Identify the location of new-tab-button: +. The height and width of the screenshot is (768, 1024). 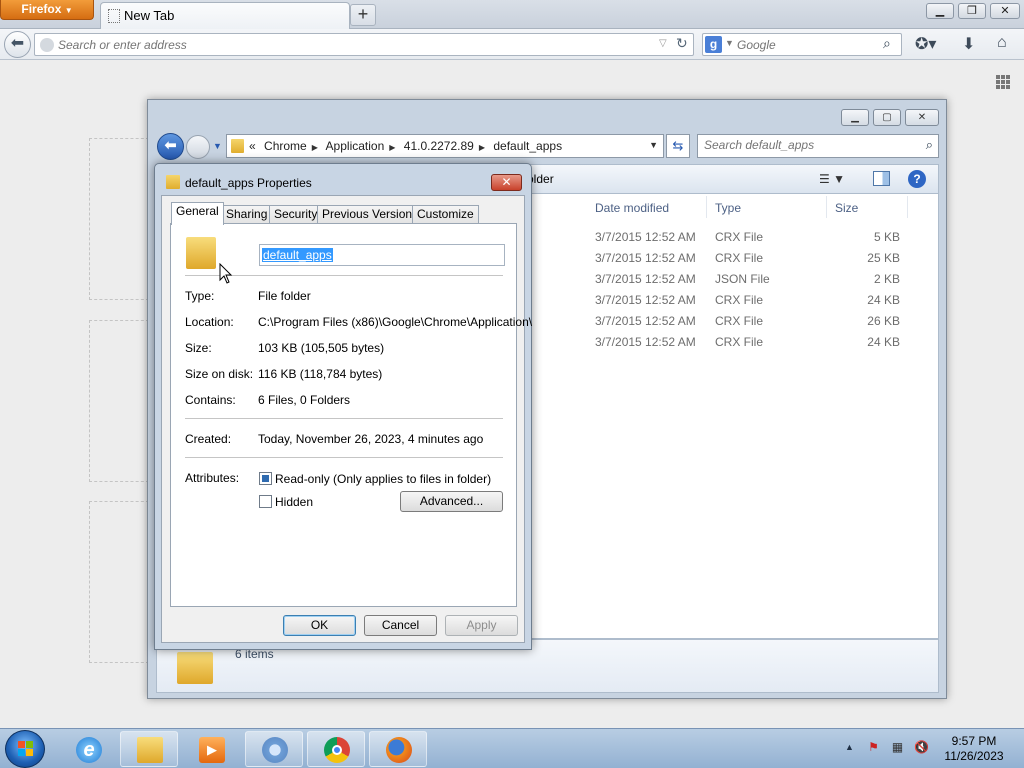
(363, 15).